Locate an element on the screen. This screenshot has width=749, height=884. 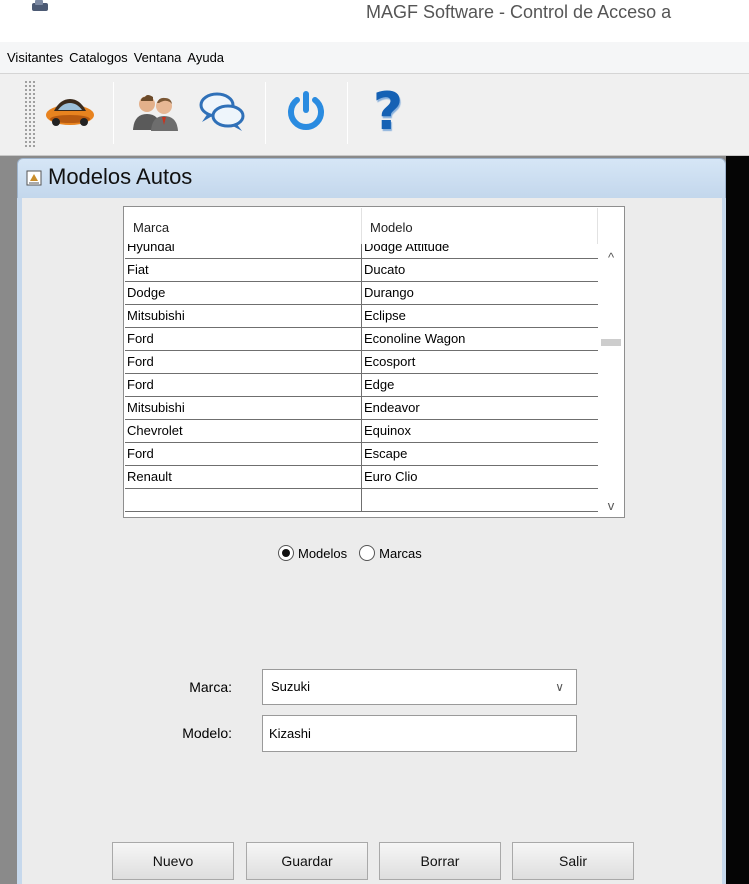
users-icon is located at coordinates (155, 113).